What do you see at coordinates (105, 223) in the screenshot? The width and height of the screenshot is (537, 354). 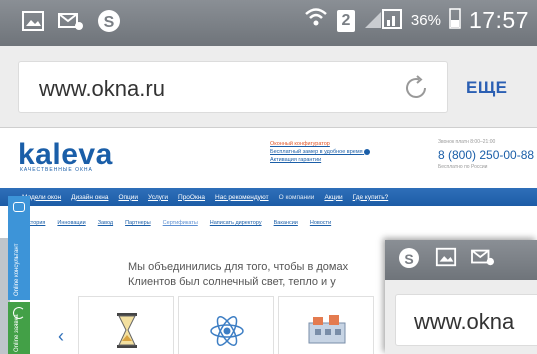 I see `subnav-factory: Завод` at bounding box center [105, 223].